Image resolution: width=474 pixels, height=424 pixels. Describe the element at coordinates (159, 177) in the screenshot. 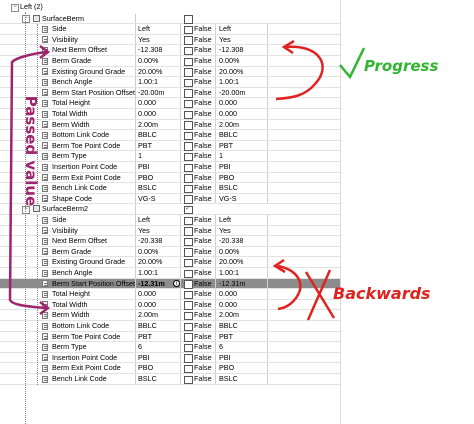

I see `property-value: PBO` at that location.